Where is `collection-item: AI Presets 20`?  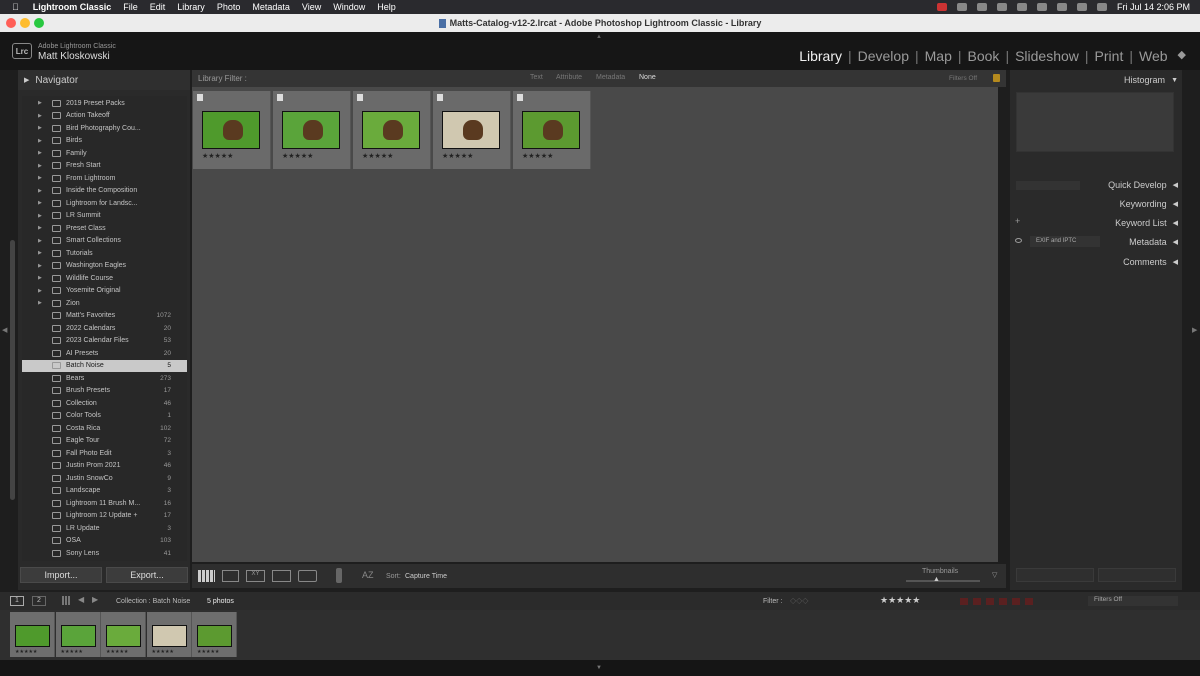 collection-item: AI Presets 20 is located at coordinates (104, 353).